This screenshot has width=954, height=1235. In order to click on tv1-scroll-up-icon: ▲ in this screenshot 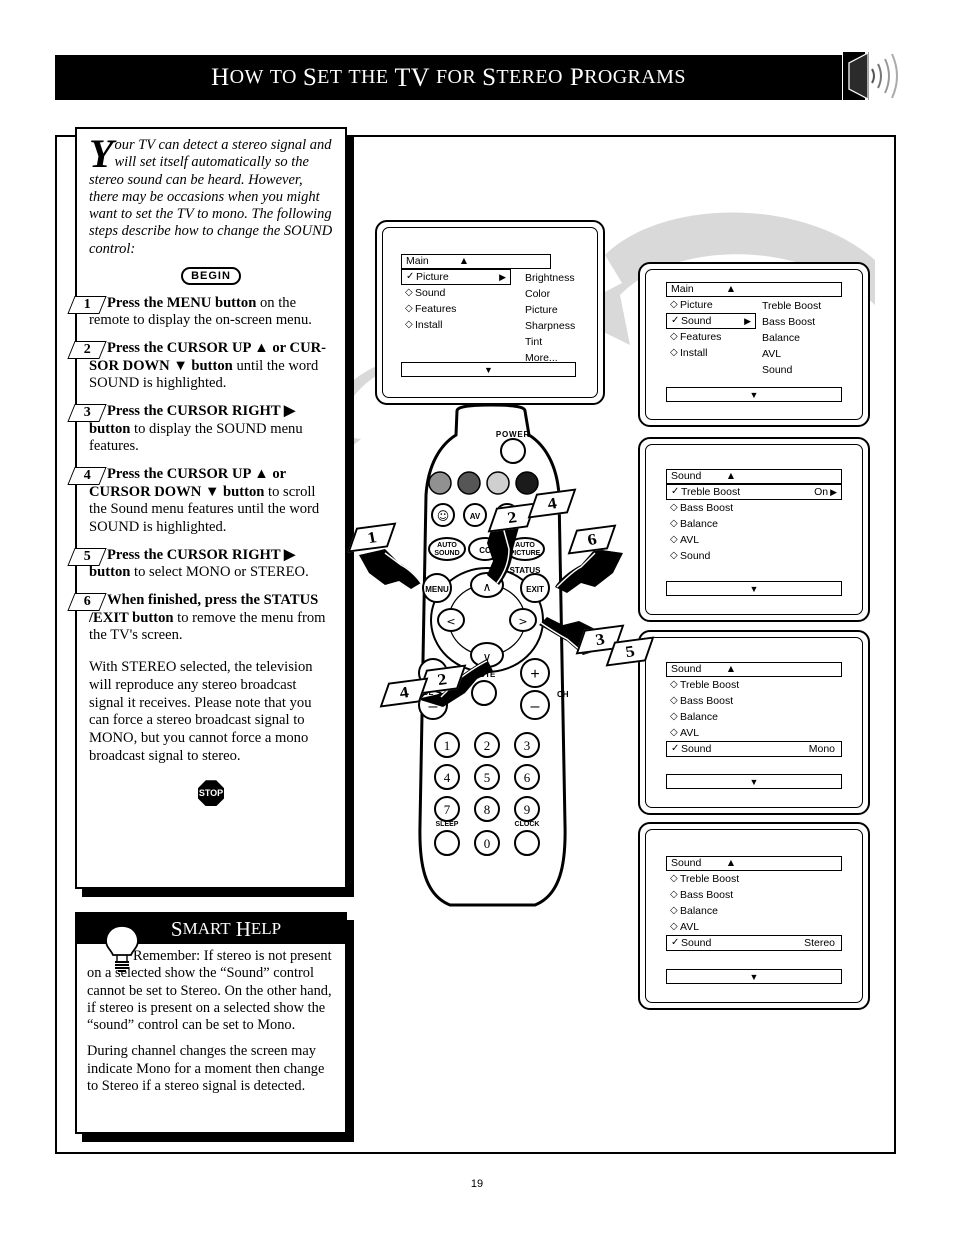, I will do `click(464, 261)`.